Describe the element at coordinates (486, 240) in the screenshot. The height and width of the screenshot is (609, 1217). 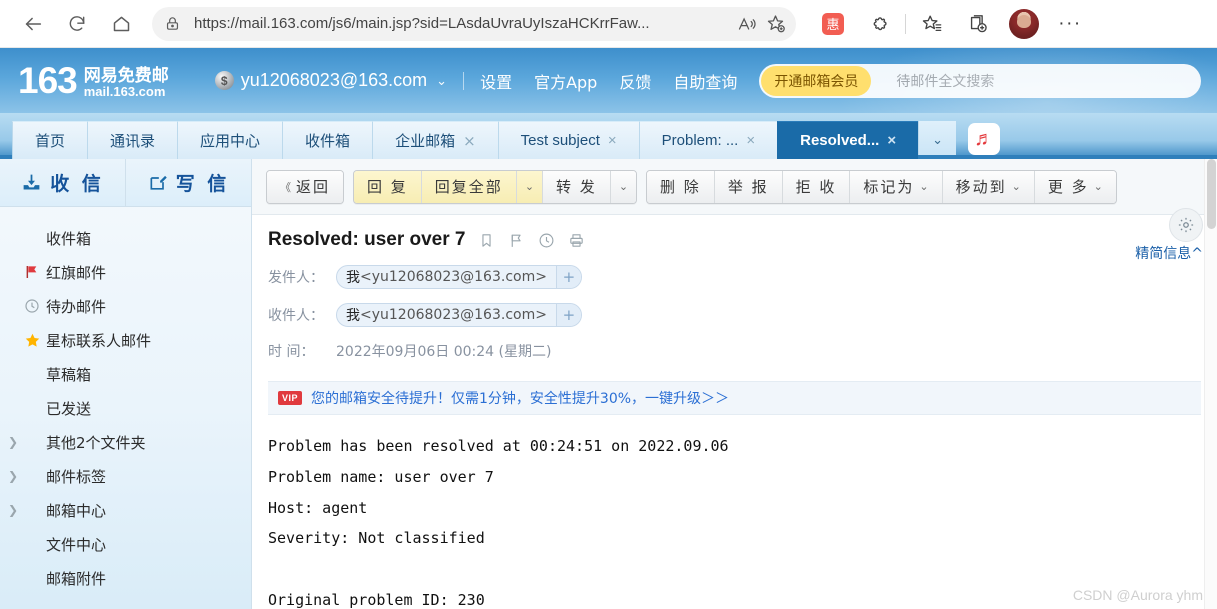
I see `bookmark-icon` at that location.